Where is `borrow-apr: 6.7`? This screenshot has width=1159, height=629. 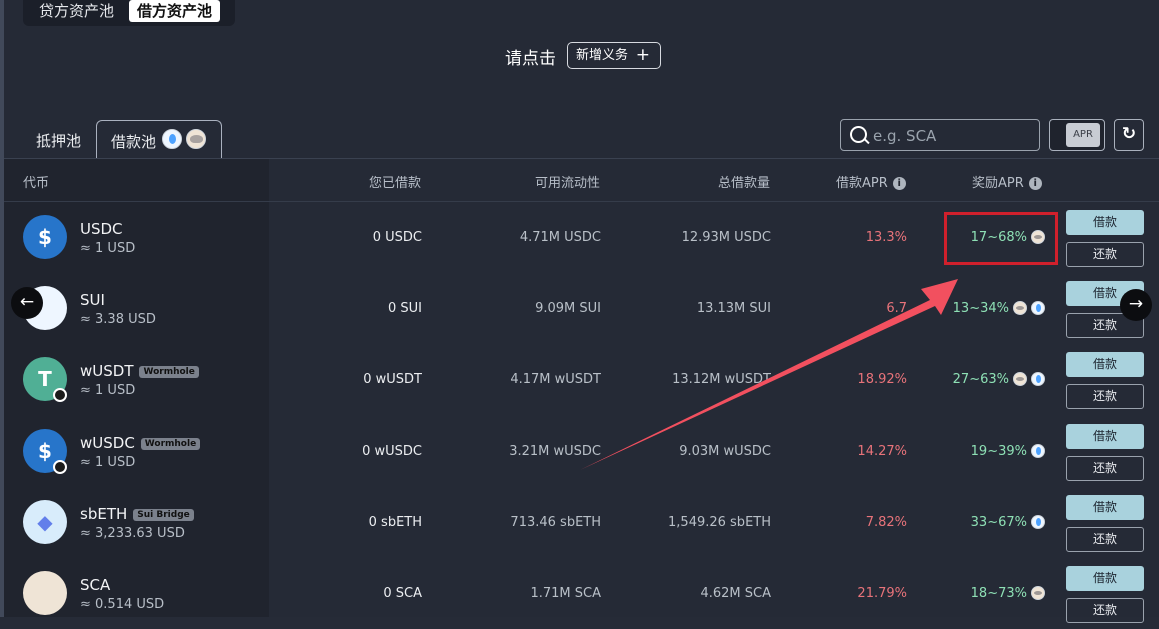 borrow-apr: 6.7 is located at coordinates (896, 308).